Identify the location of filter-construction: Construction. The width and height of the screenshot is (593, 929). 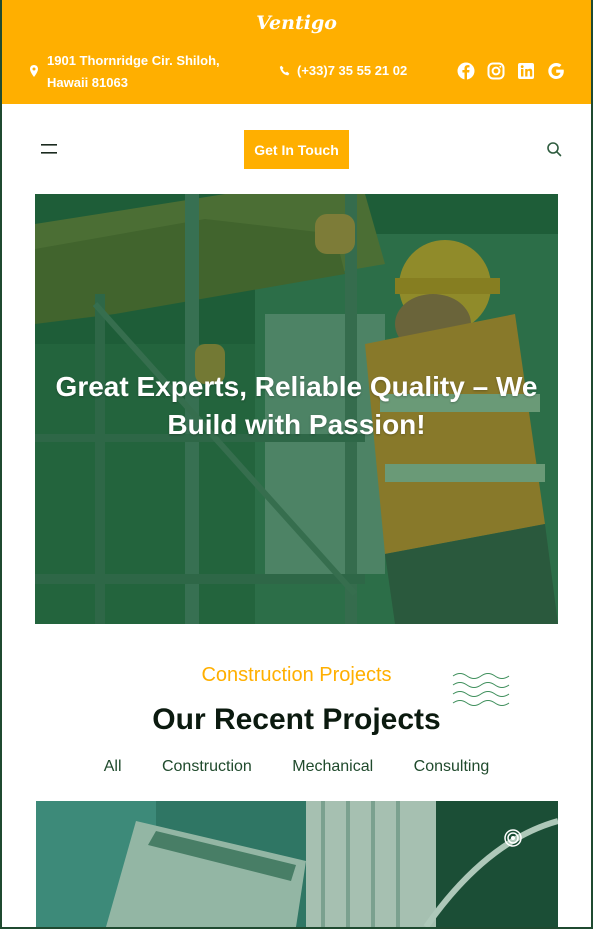
(207, 767).